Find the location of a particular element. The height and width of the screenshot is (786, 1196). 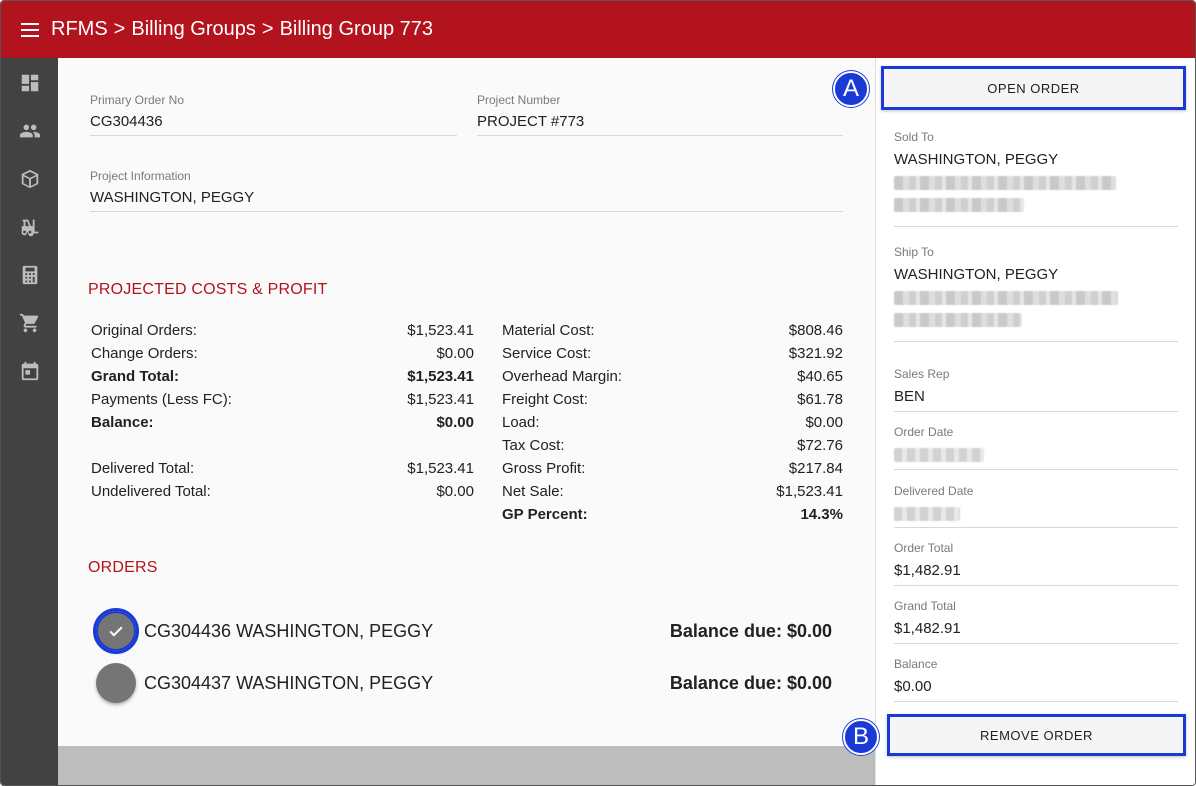

nav-item-cart is located at coordinates (29, 323).